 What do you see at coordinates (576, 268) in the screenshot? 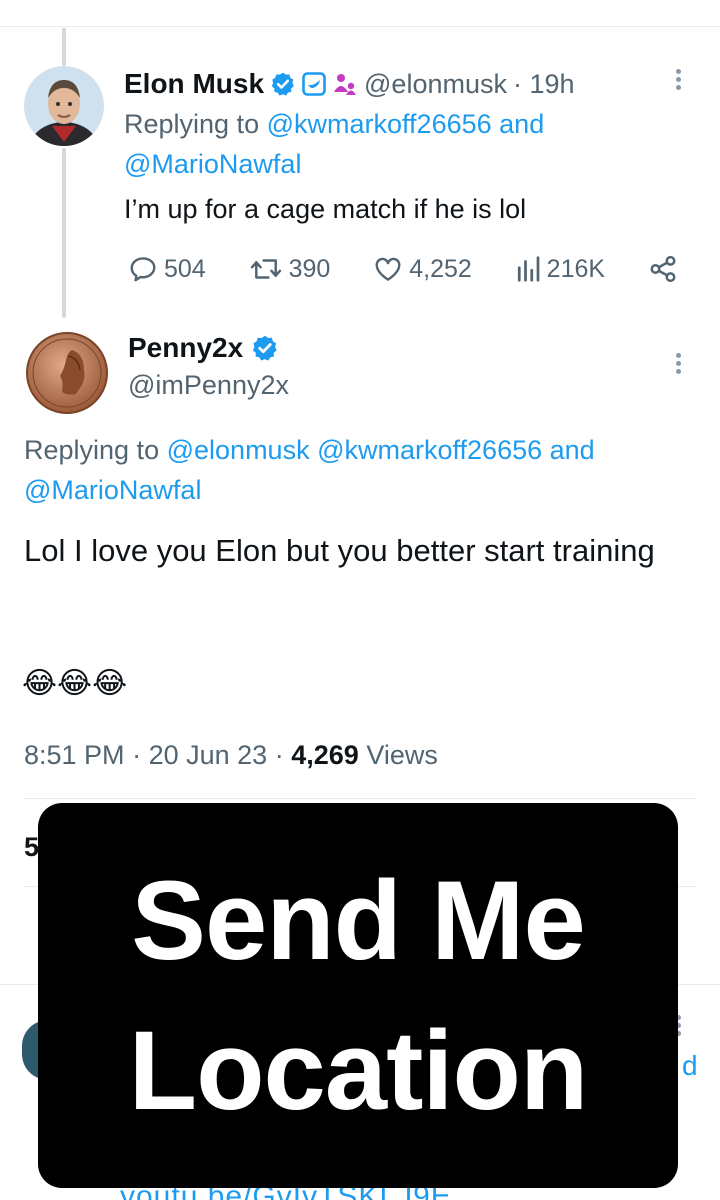
I see `view-count: 216K` at bounding box center [576, 268].